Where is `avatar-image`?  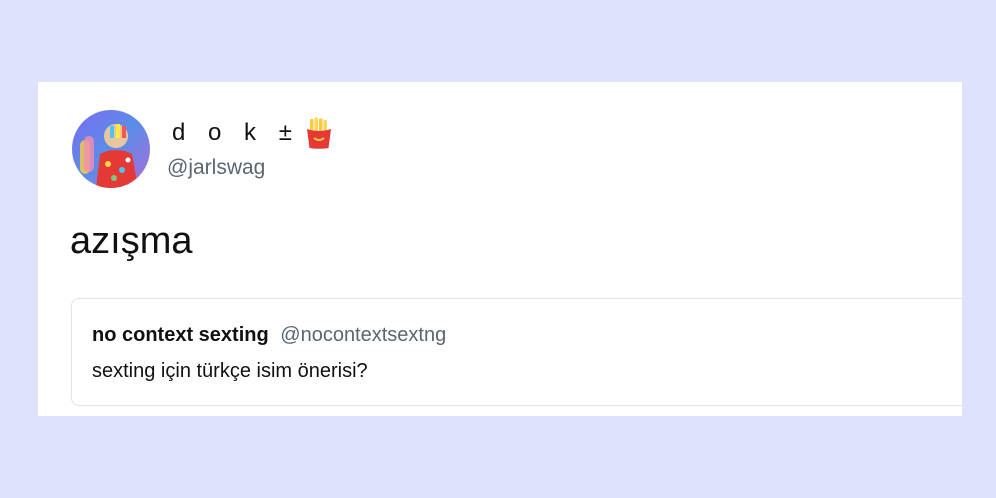
avatar-image is located at coordinates (111, 149).